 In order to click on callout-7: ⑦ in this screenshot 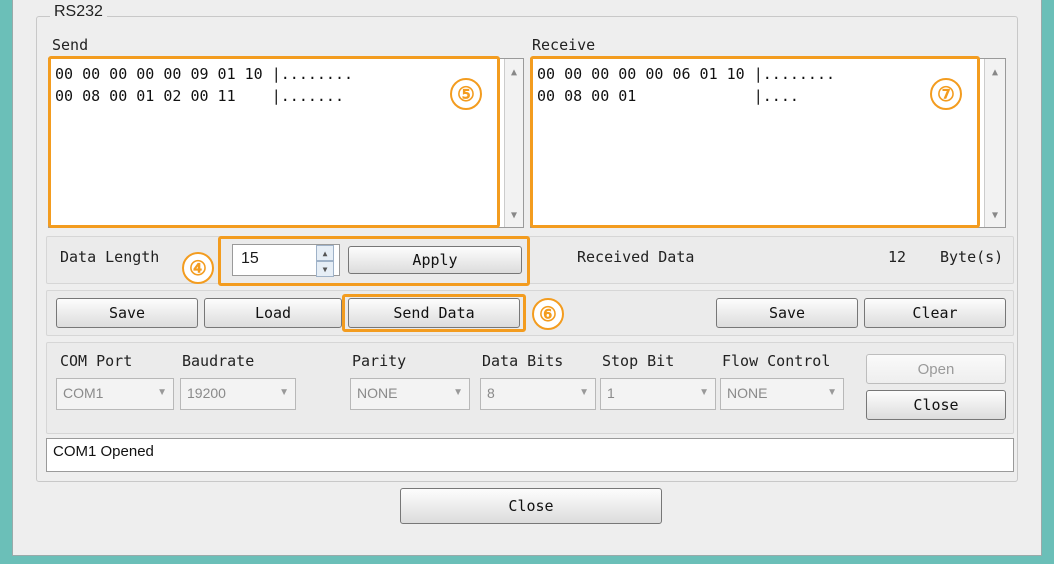, I will do `click(946, 94)`.